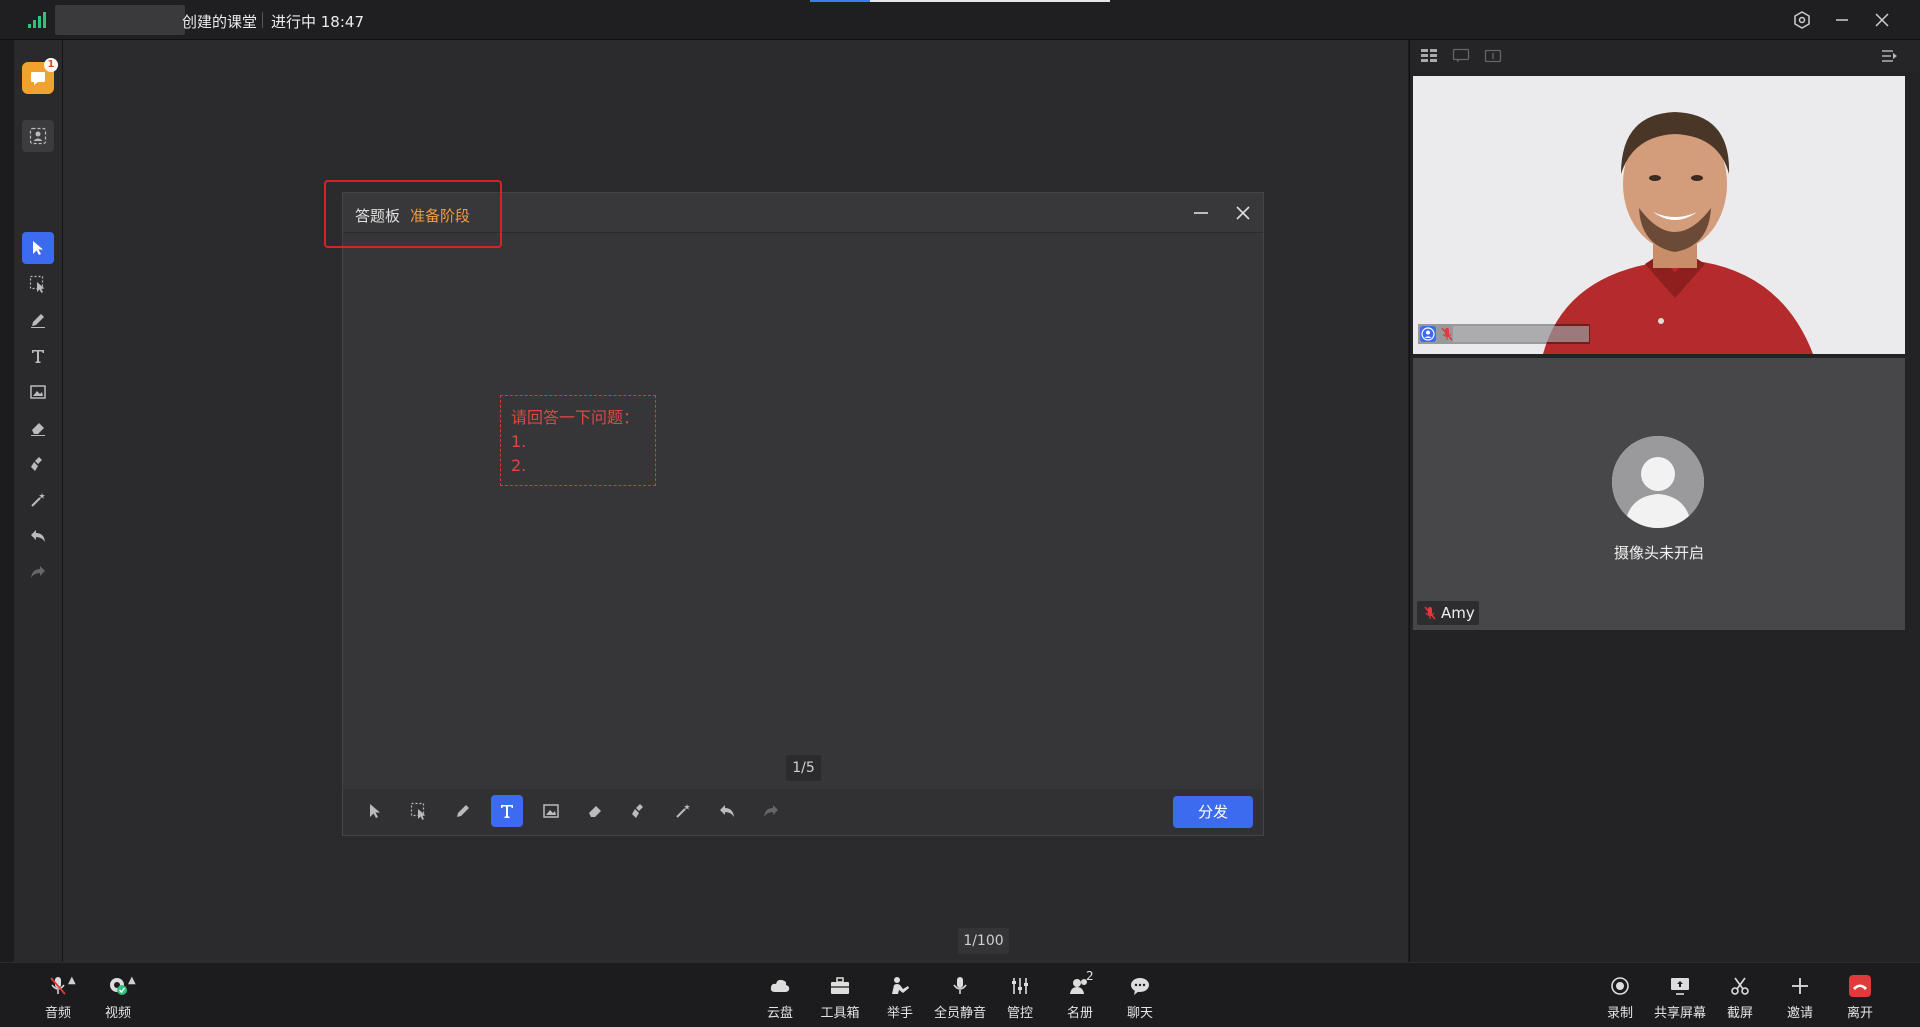  I want to click on settings-icon, so click(1802, 20).